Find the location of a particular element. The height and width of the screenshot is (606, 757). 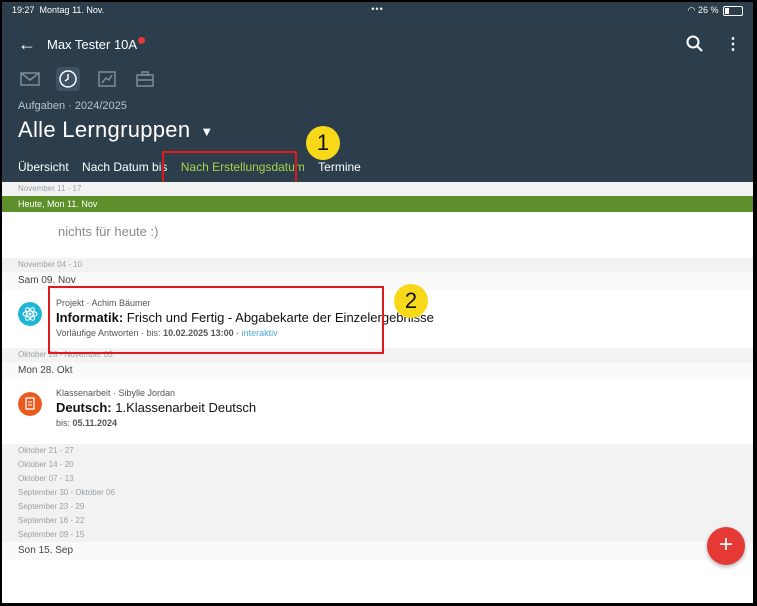

briefcase-icon is located at coordinates (145, 79).